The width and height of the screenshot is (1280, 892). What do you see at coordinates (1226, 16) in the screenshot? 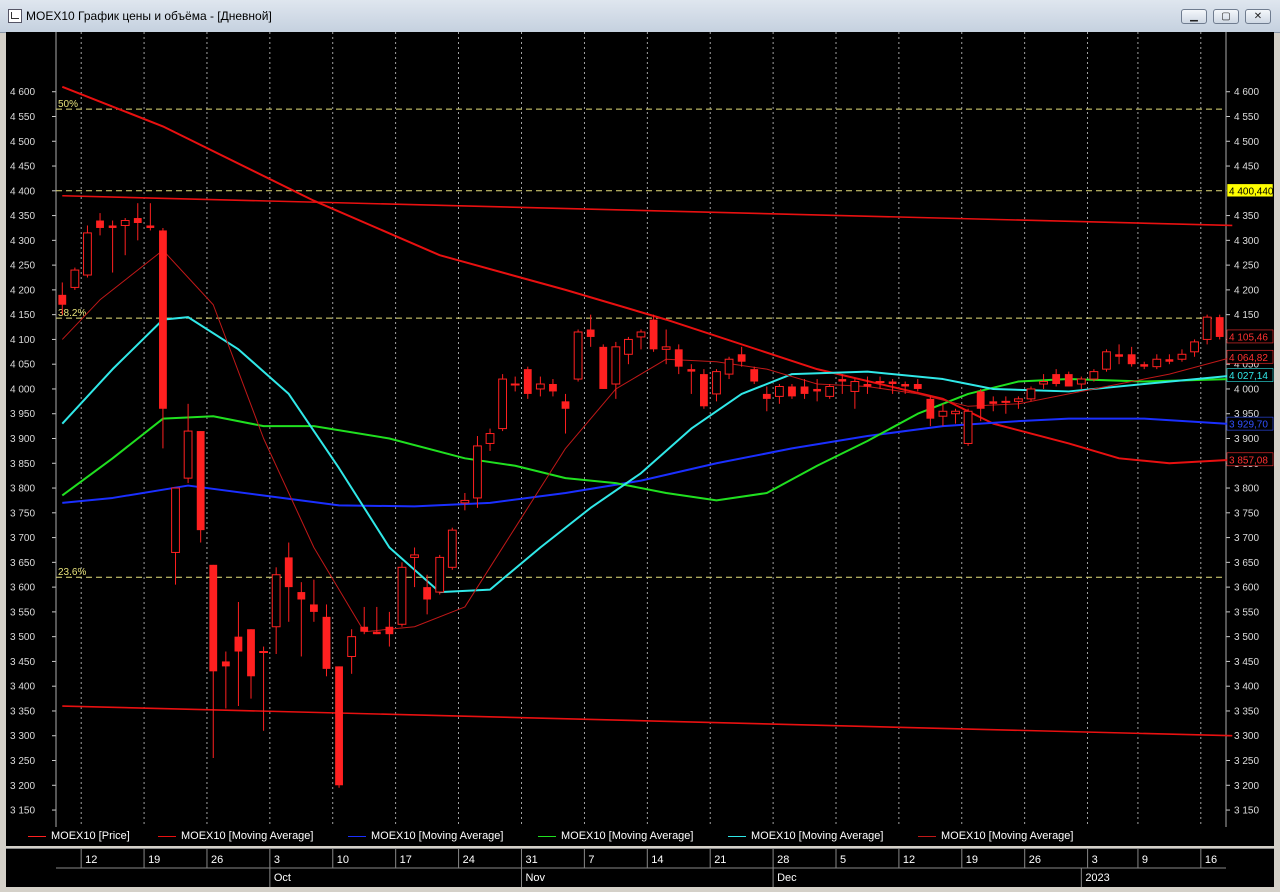
I see `maximize-button: ▢` at bounding box center [1226, 16].